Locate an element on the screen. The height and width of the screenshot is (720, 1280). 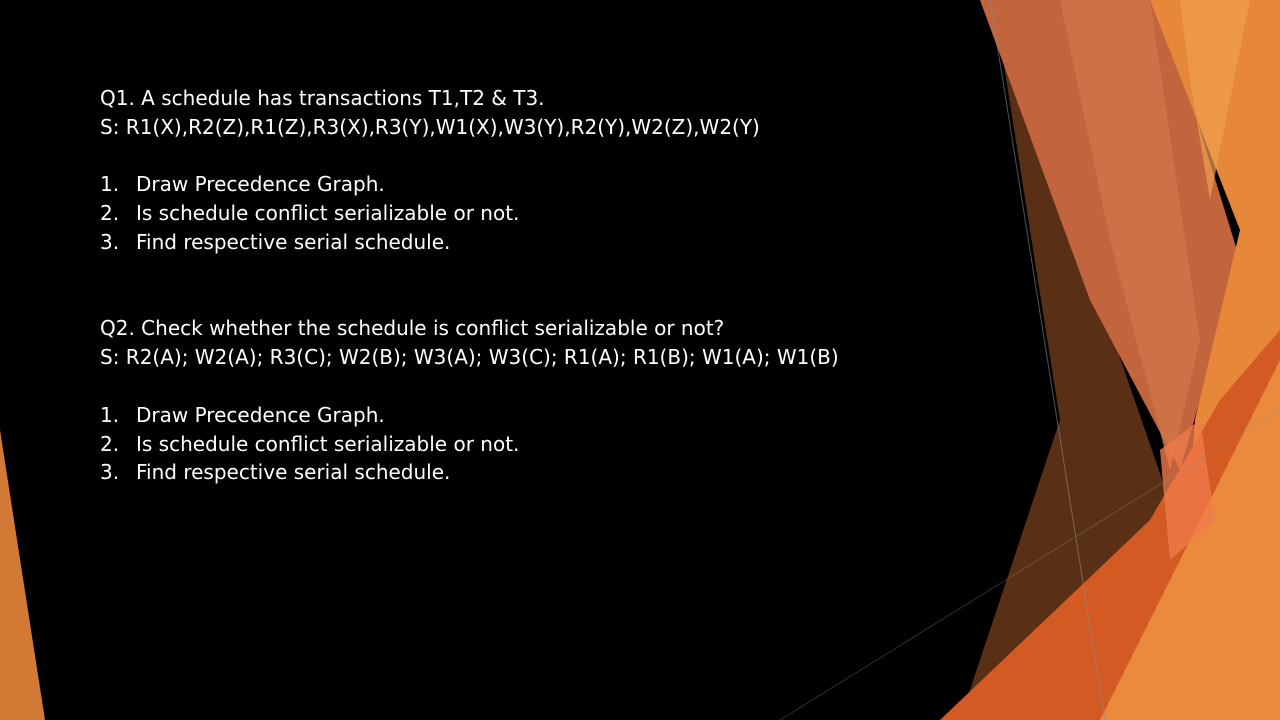
q1-task-number: 1. is located at coordinates (110, 184).